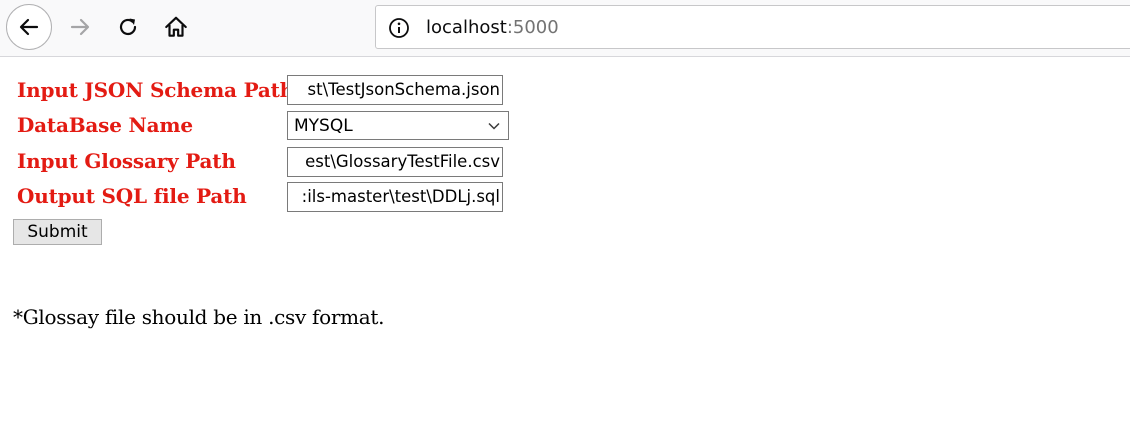  Describe the element at coordinates (156, 90) in the screenshot. I see `schema-path-label: Input JSON Schema Path` at that location.